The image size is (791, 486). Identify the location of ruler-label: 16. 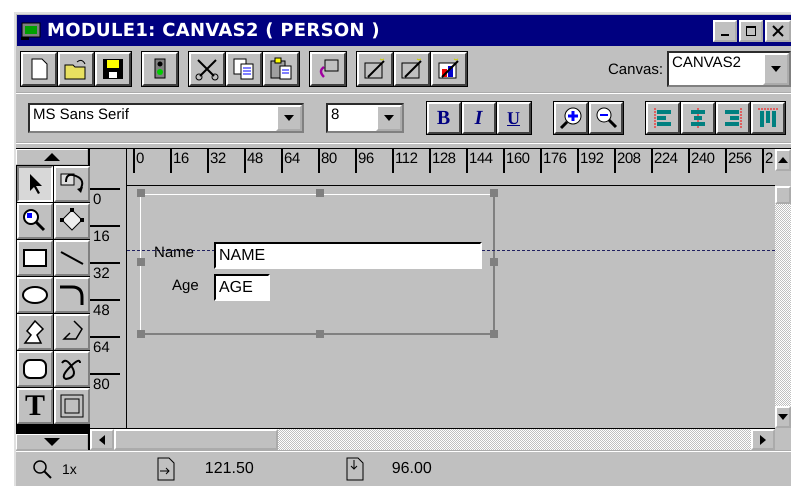
(188, 161).